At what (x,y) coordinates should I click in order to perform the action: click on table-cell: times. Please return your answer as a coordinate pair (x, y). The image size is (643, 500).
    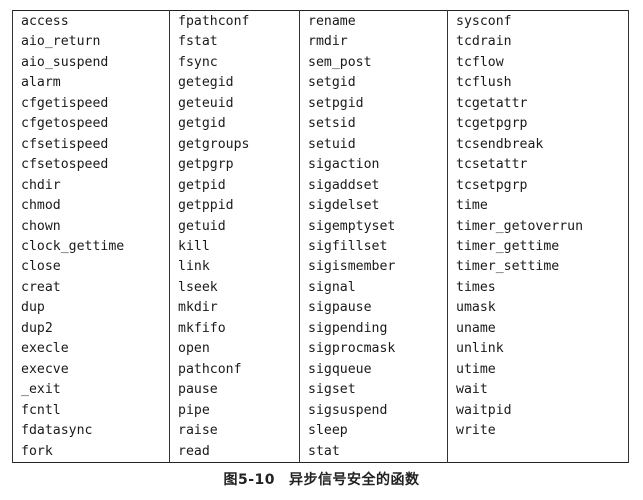
    Looking at the image, I should click on (538, 288).